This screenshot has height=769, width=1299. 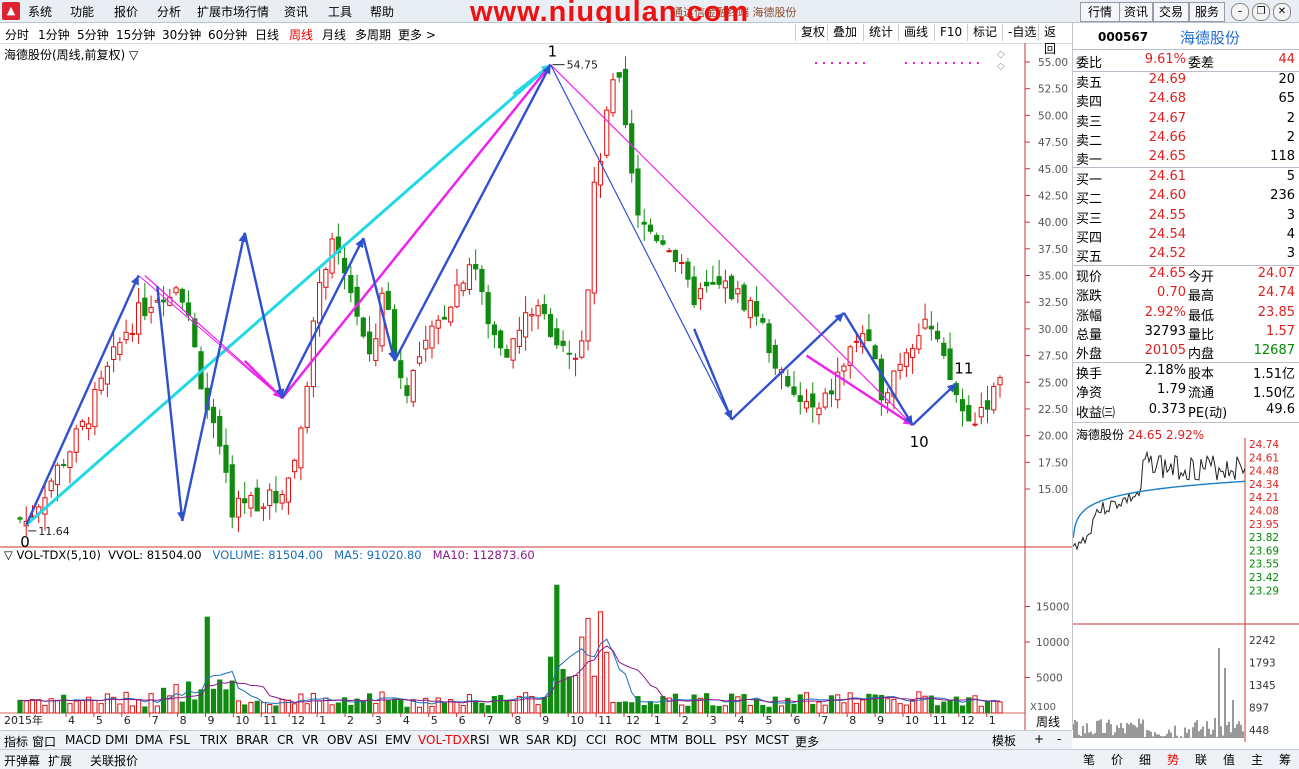 What do you see at coordinates (1055, 40) in the screenshot?
I see `tool-back: 返回` at bounding box center [1055, 40].